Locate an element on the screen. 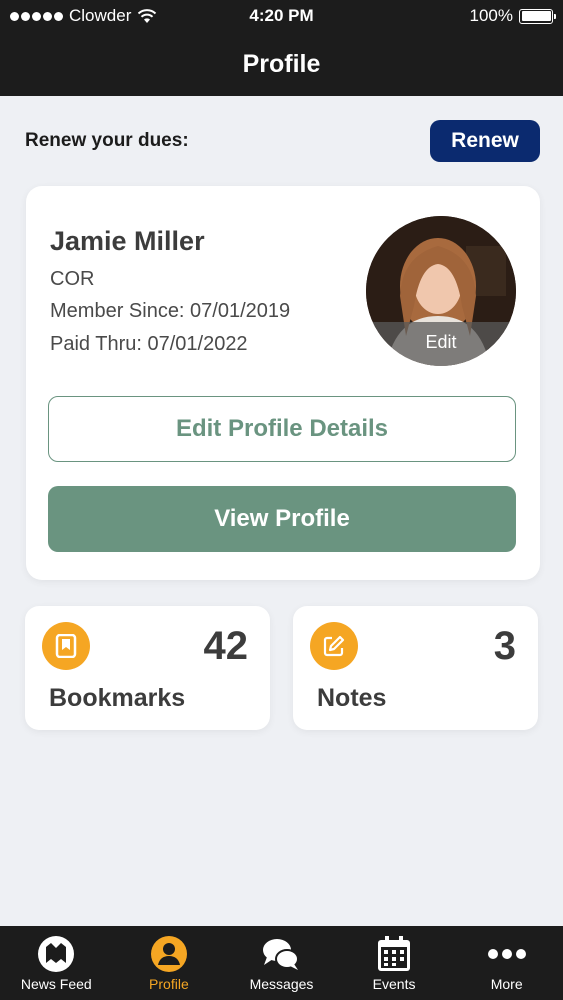 Image resolution: width=563 pixels, height=1000 pixels. tab-label: Events is located at coordinates (394, 984).